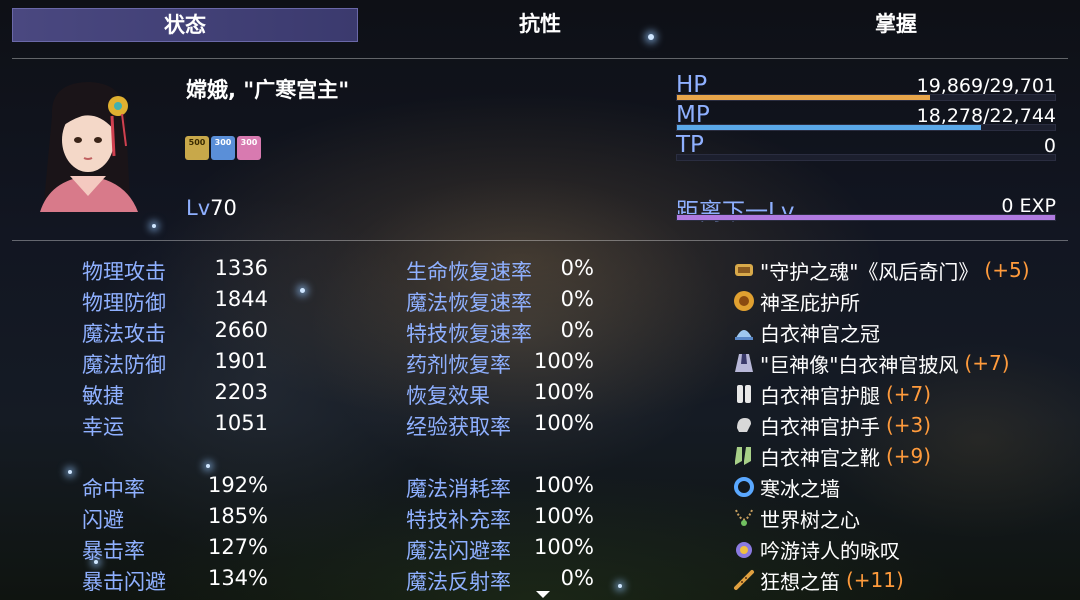  I want to click on stat-label: 药剂恢复率, so click(458, 365).